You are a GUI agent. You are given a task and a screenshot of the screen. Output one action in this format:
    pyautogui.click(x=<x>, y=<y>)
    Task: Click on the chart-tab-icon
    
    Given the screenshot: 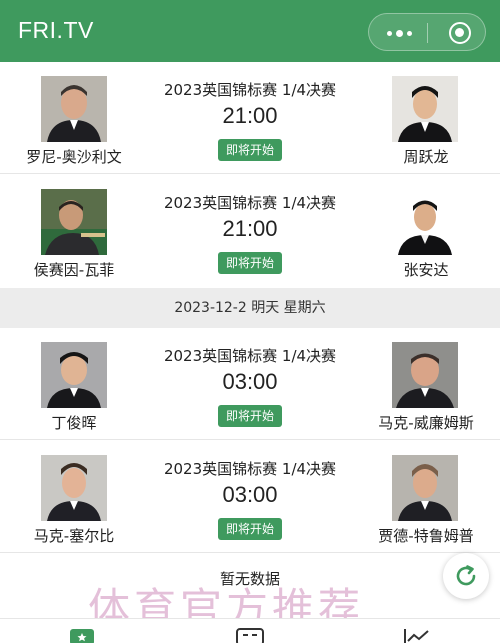 What is the action you would take?
    pyautogui.click(x=416, y=636)
    